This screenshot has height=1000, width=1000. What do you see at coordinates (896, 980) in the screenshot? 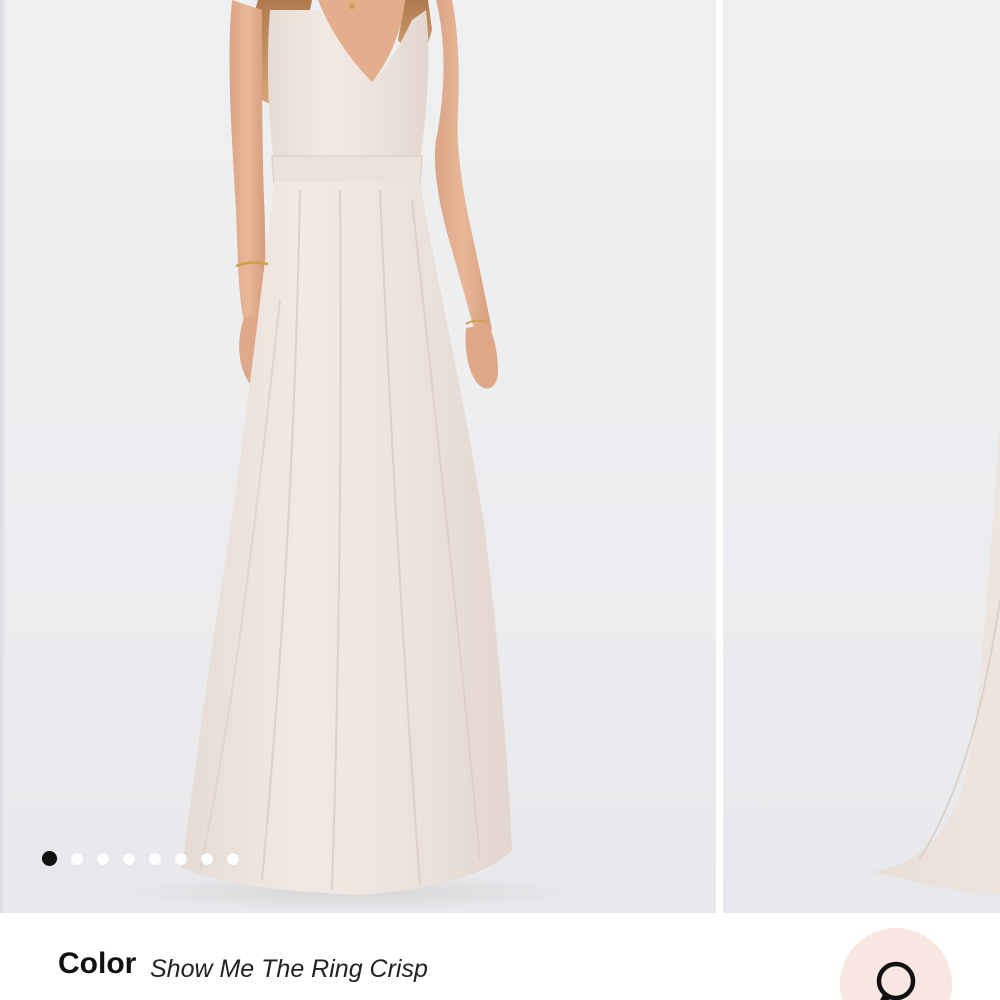
I see `chat-bubble-icon` at bounding box center [896, 980].